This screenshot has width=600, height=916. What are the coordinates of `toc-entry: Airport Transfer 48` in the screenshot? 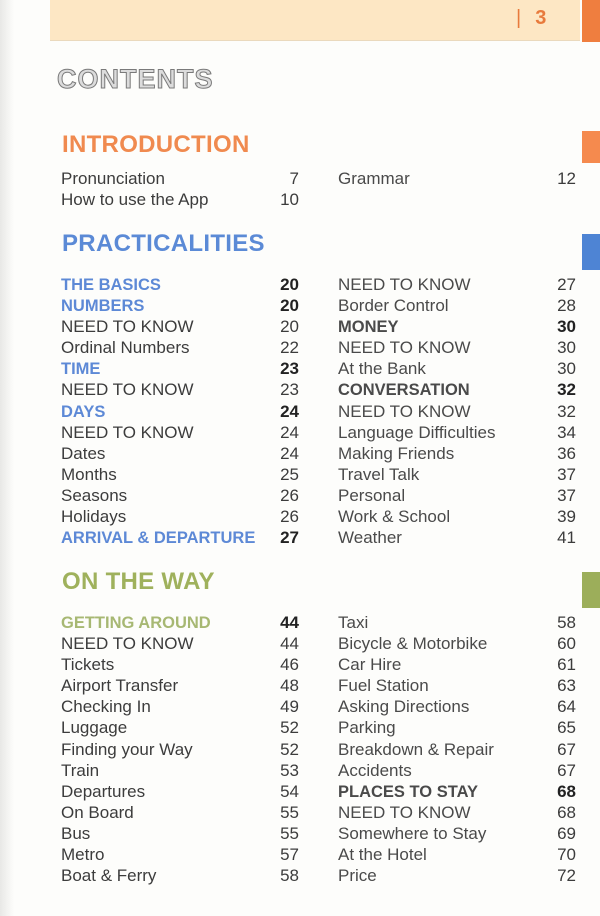 It's located at (180, 685).